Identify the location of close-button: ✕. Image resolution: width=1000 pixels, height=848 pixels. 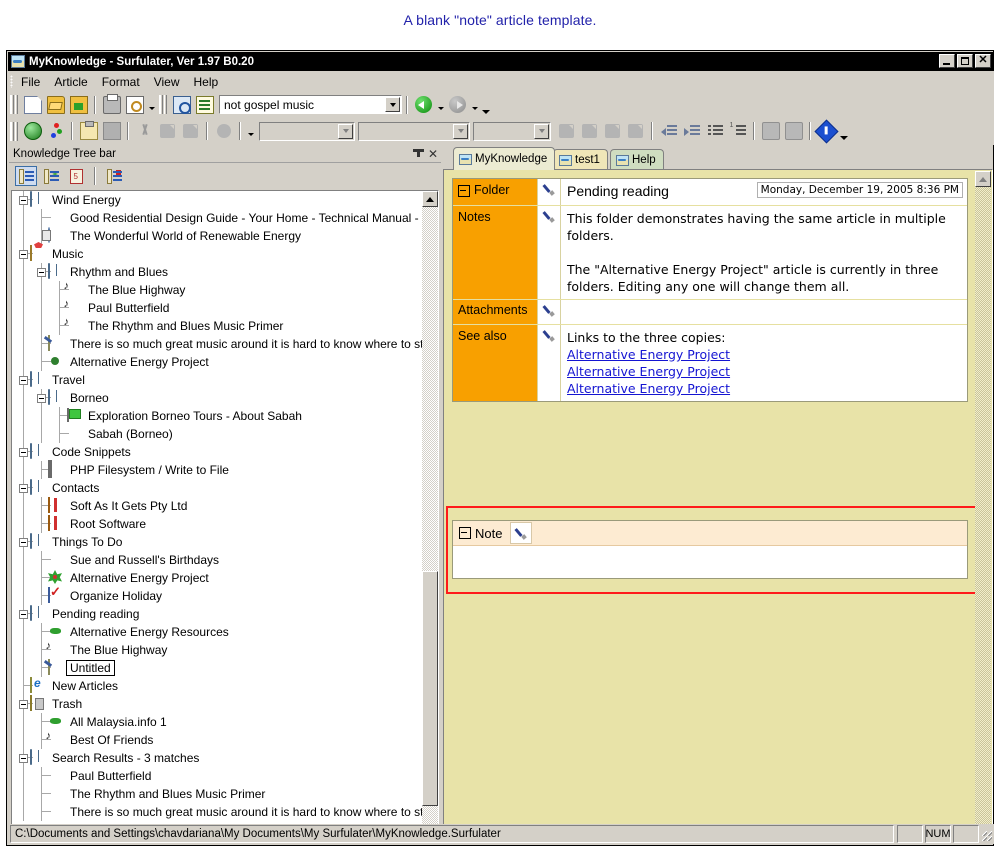
(983, 61).